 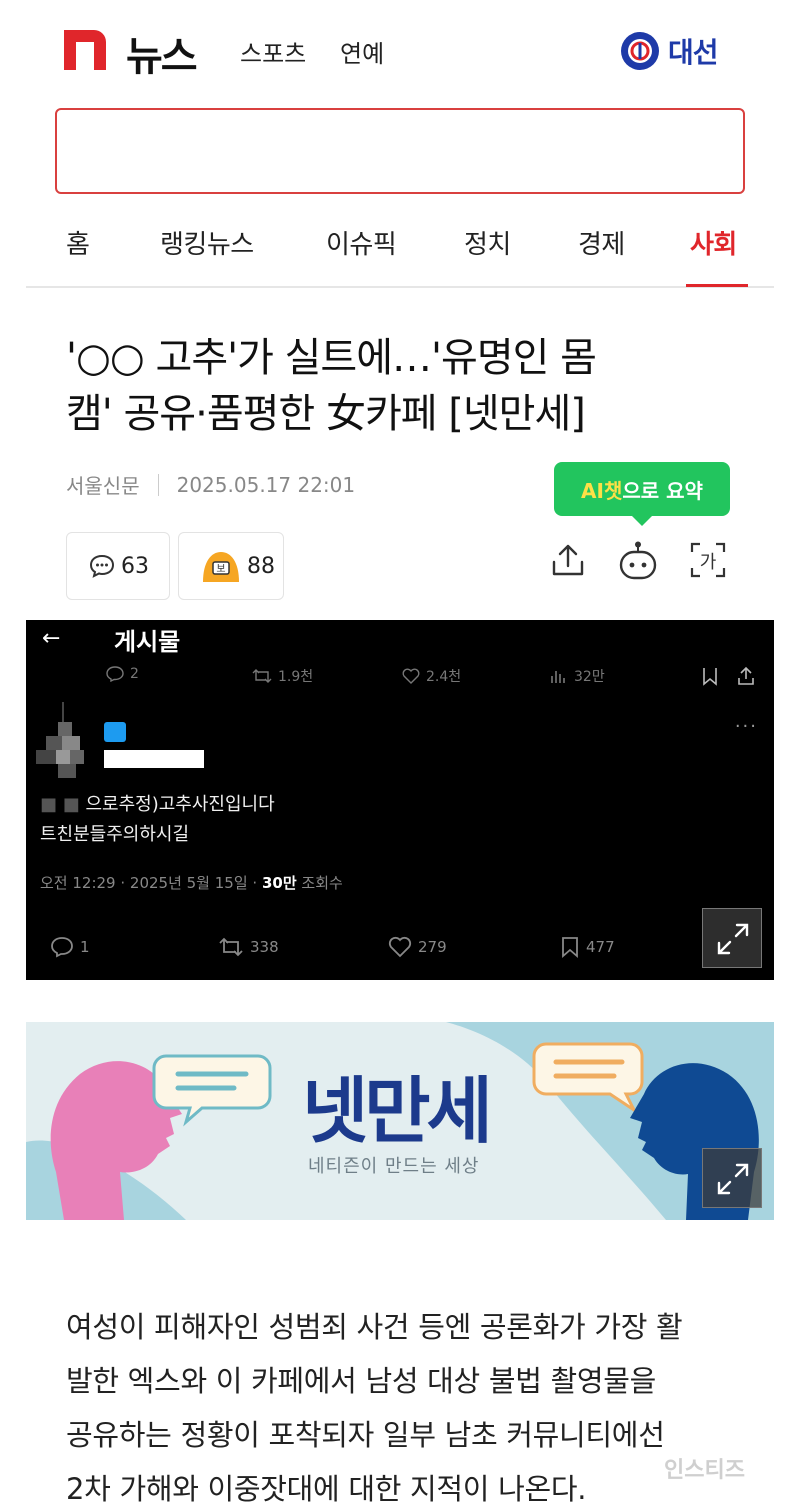 I want to click on nav-sports-link: 스포츠, so click(x=273, y=51).